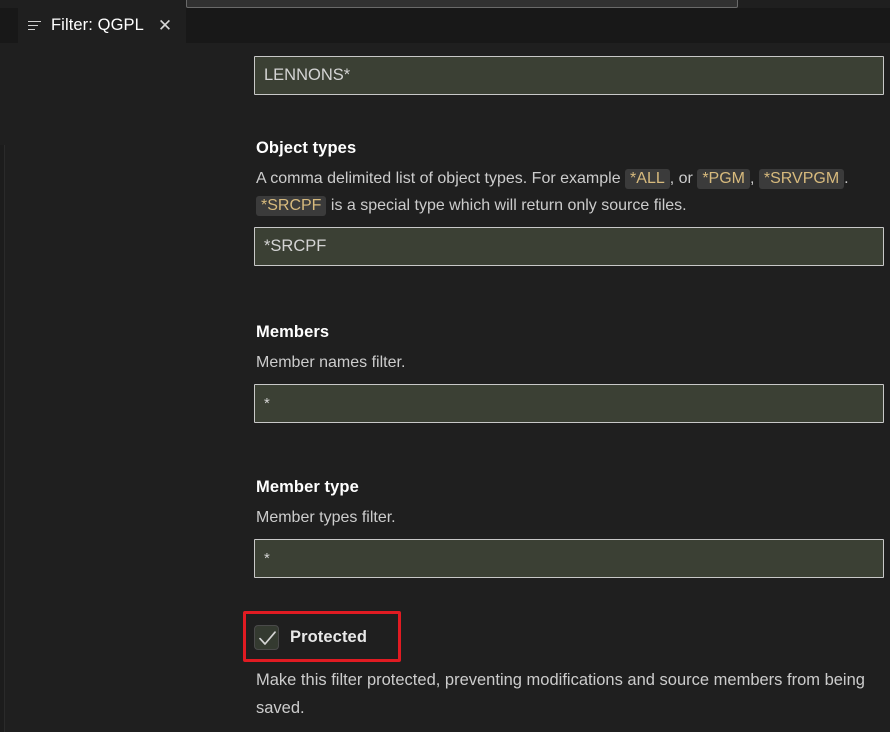  What do you see at coordinates (569, 528) in the screenshot?
I see `member-type-group: Member type Member types filter.` at bounding box center [569, 528].